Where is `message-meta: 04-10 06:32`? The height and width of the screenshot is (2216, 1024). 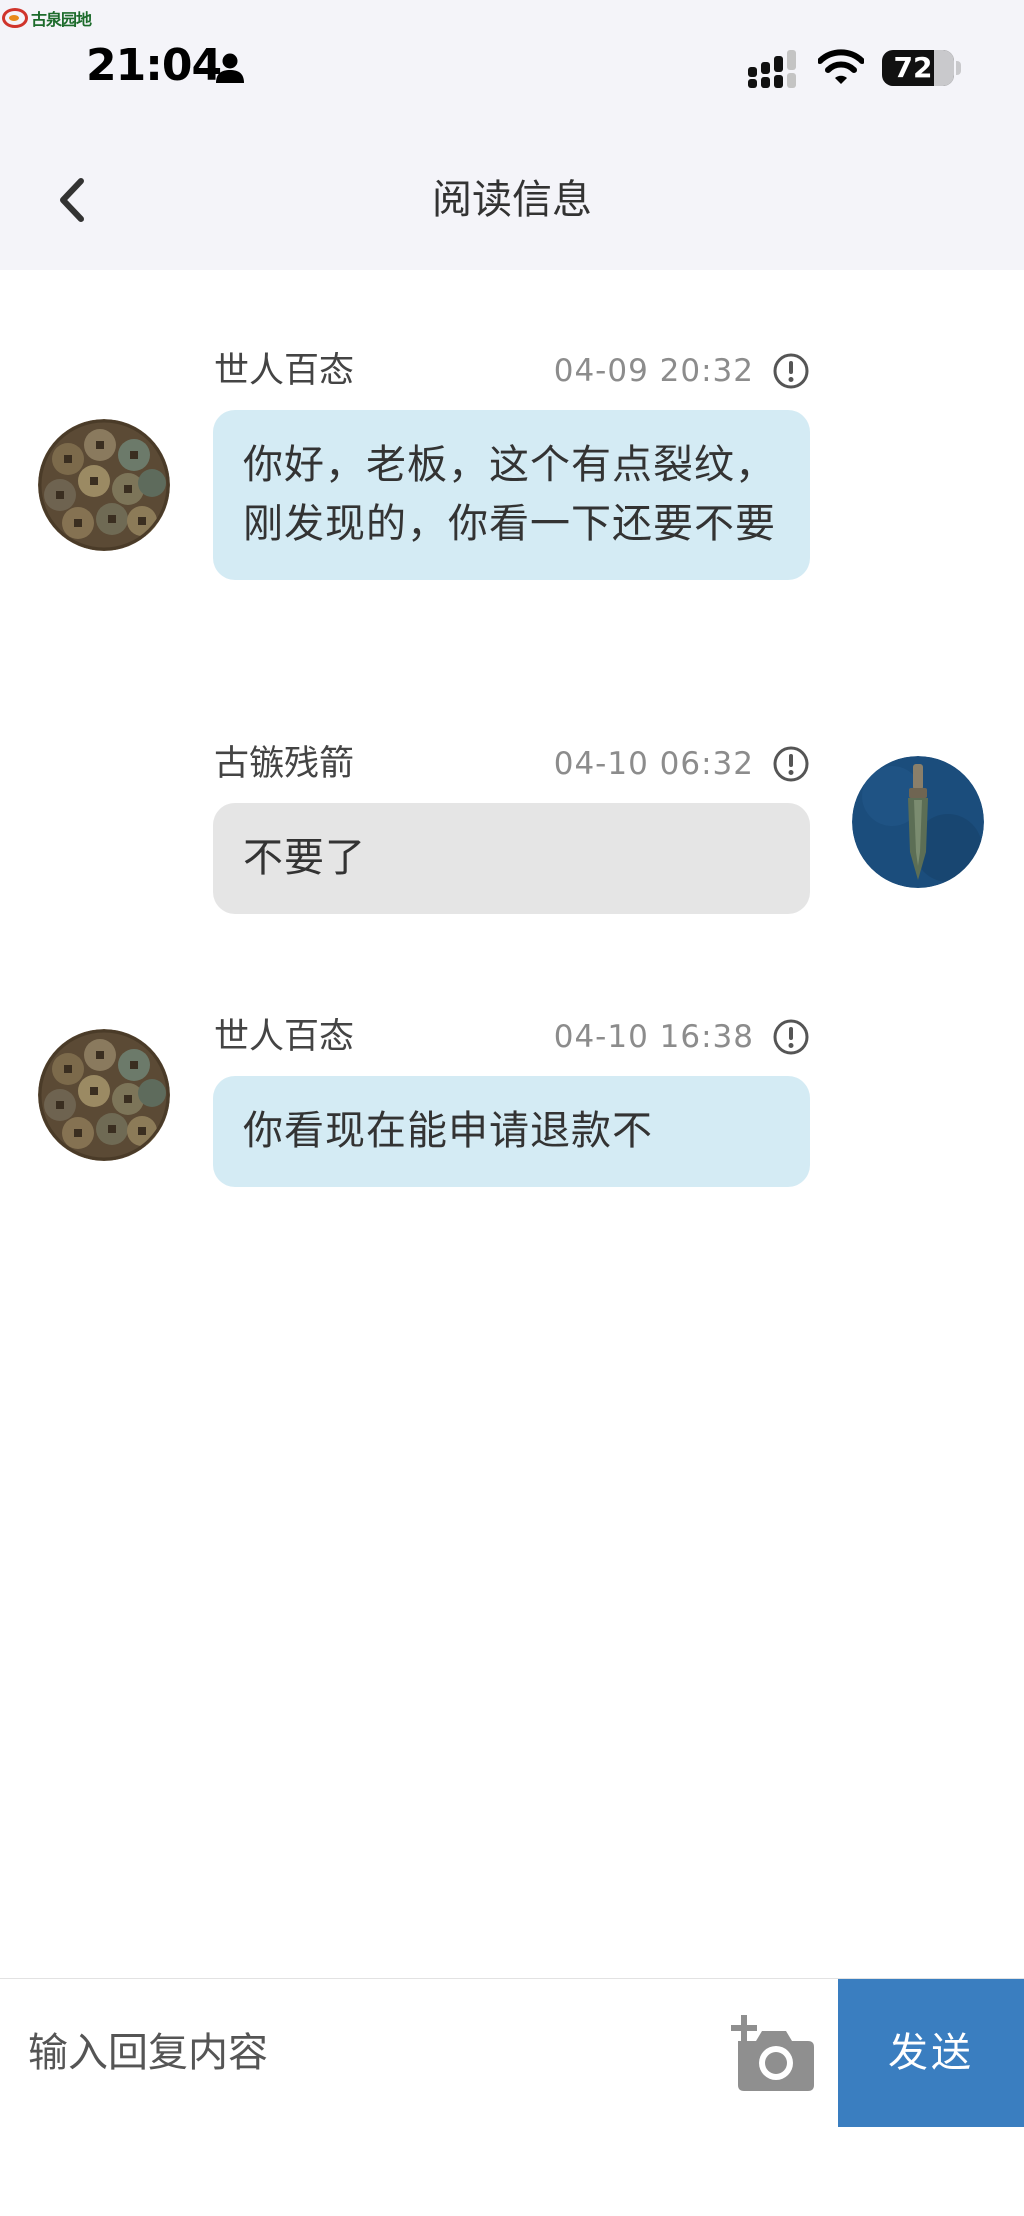 message-meta: 04-10 06:32 is located at coordinates (682, 764).